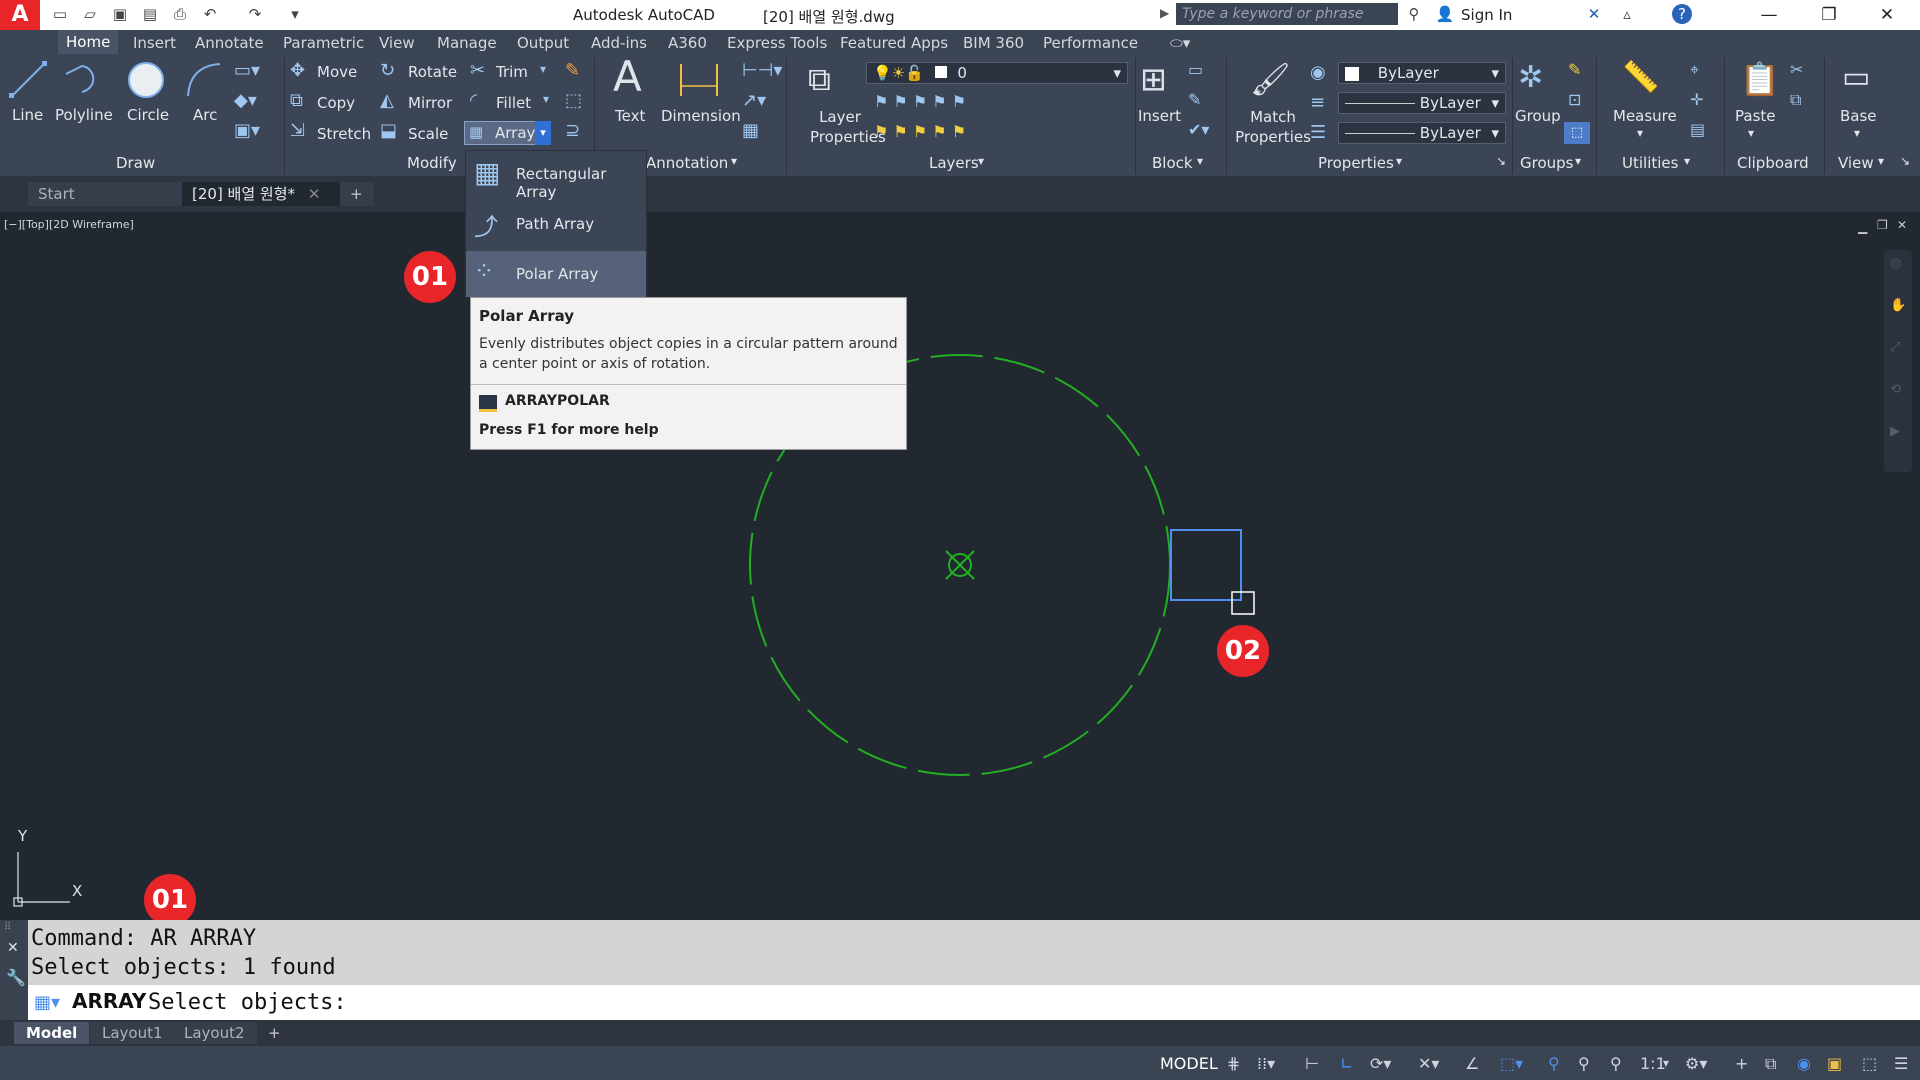 This screenshot has height=1080, width=1920. What do you see at coordinates (430, 103) in the screenshot?
I see `mirror-button: Mirror` at bounding box center [430, 103].